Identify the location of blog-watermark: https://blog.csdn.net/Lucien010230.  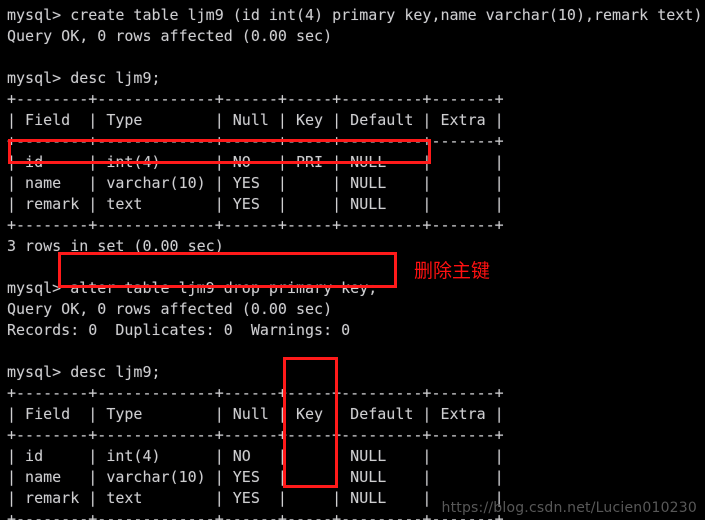
(569, 508).